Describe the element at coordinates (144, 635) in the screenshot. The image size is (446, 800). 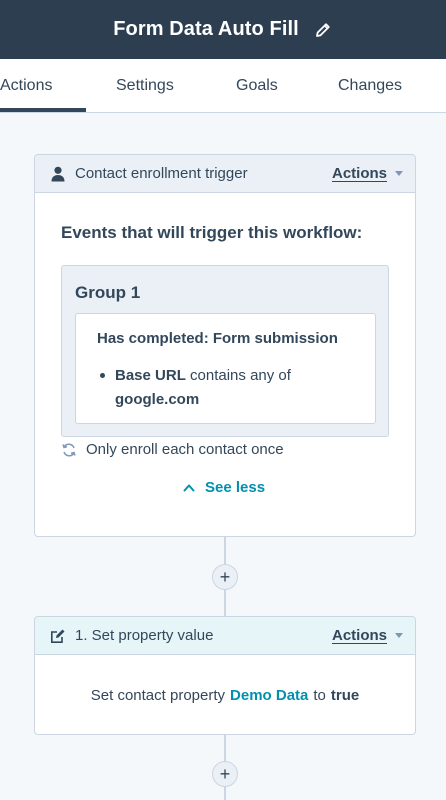
I see `action-card-title: 1. Set property value` at that location.